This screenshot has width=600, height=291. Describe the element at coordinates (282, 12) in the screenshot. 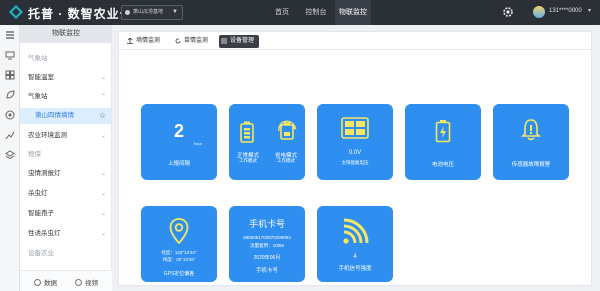

I see `nav-home: 首页` at that location.